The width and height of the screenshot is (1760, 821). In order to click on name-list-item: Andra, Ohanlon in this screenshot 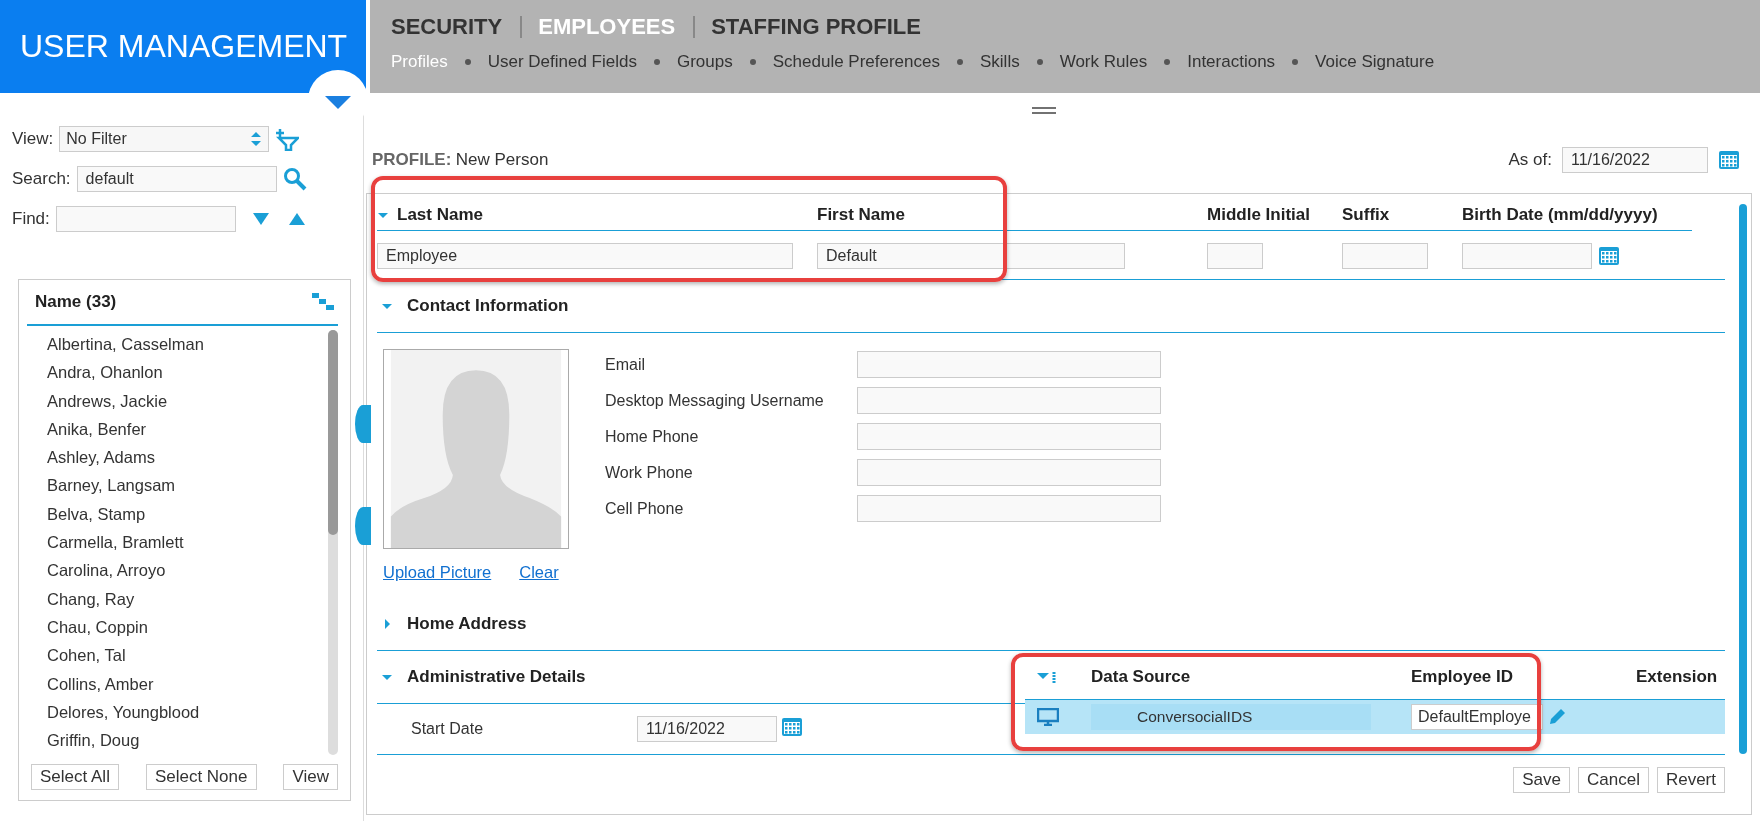, I will do `click(187, 372)`.